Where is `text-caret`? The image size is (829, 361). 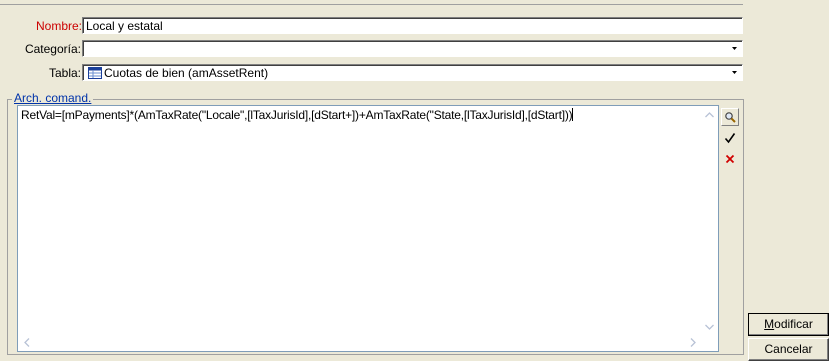 text-caret is located at coordinates (573, 114).